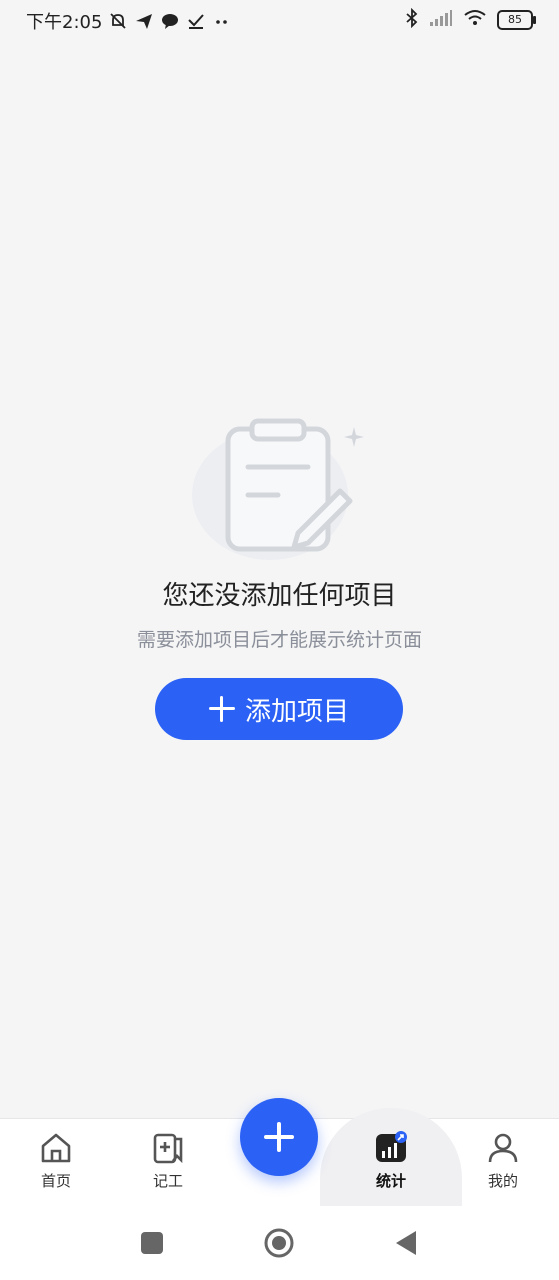  What do you see at coordinates (391, 1146) in the screenshot?
I see `statistics-icon` at bounding box center [391, 1146].